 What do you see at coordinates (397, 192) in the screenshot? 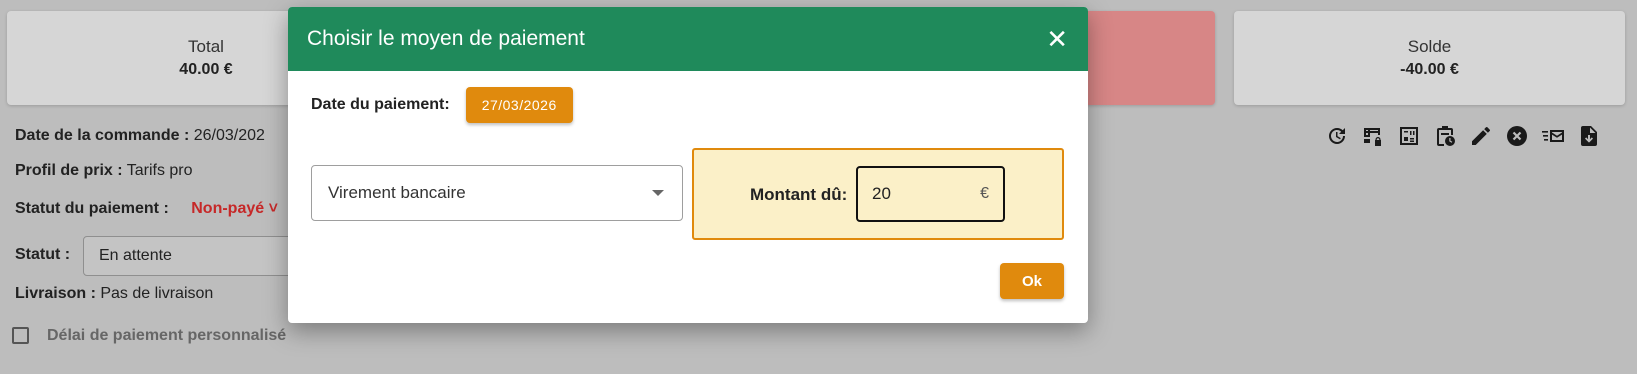
I see `payment-method-value: Virement bancaire` at bounding box center [397, 192].